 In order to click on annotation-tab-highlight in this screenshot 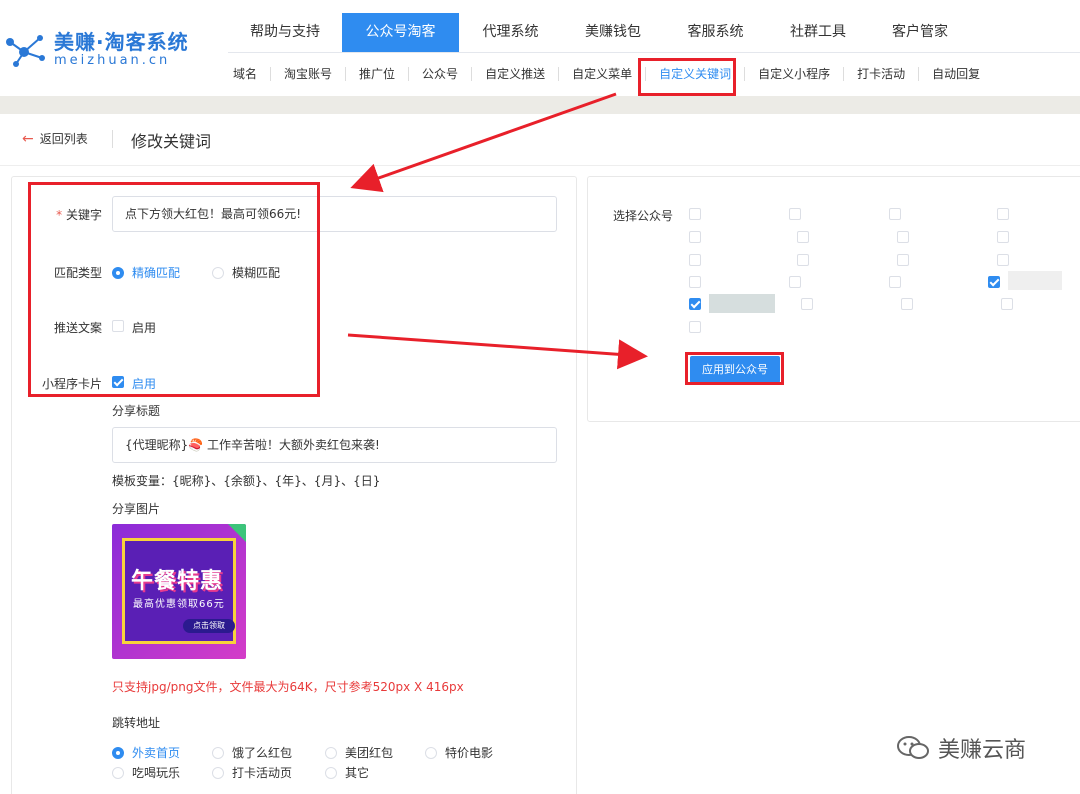, I will do `click(687, 77)`.